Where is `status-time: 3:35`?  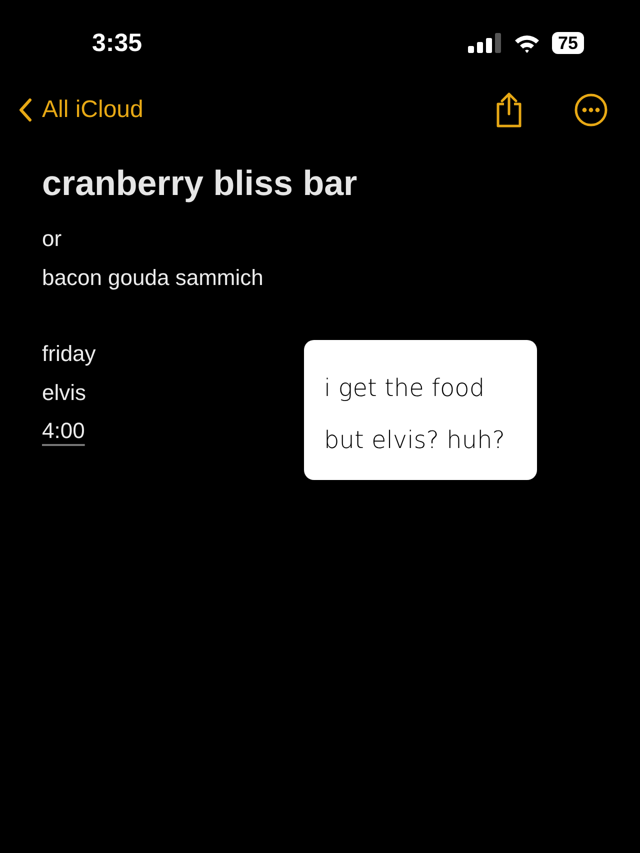 status-time: 3:35 is located at coordinates (117, 43).